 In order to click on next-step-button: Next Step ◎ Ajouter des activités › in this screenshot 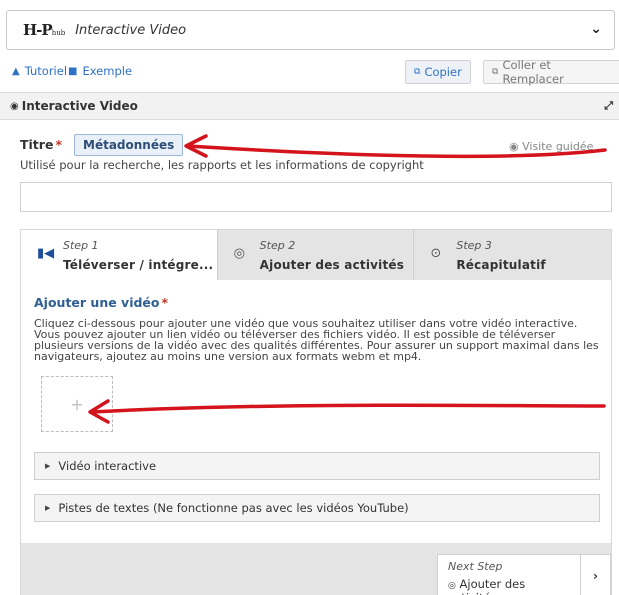, I will do `click(524, 574)`.